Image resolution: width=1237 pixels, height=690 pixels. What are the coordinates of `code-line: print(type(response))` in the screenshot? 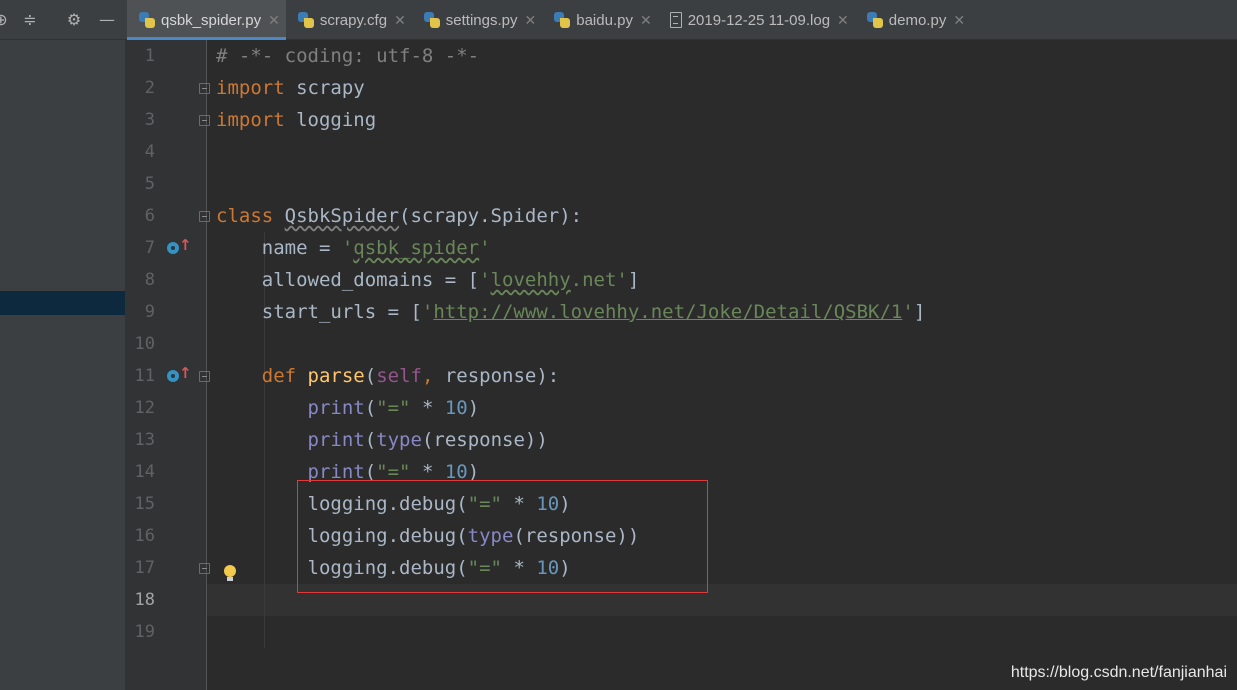 It's located at (382, 440).